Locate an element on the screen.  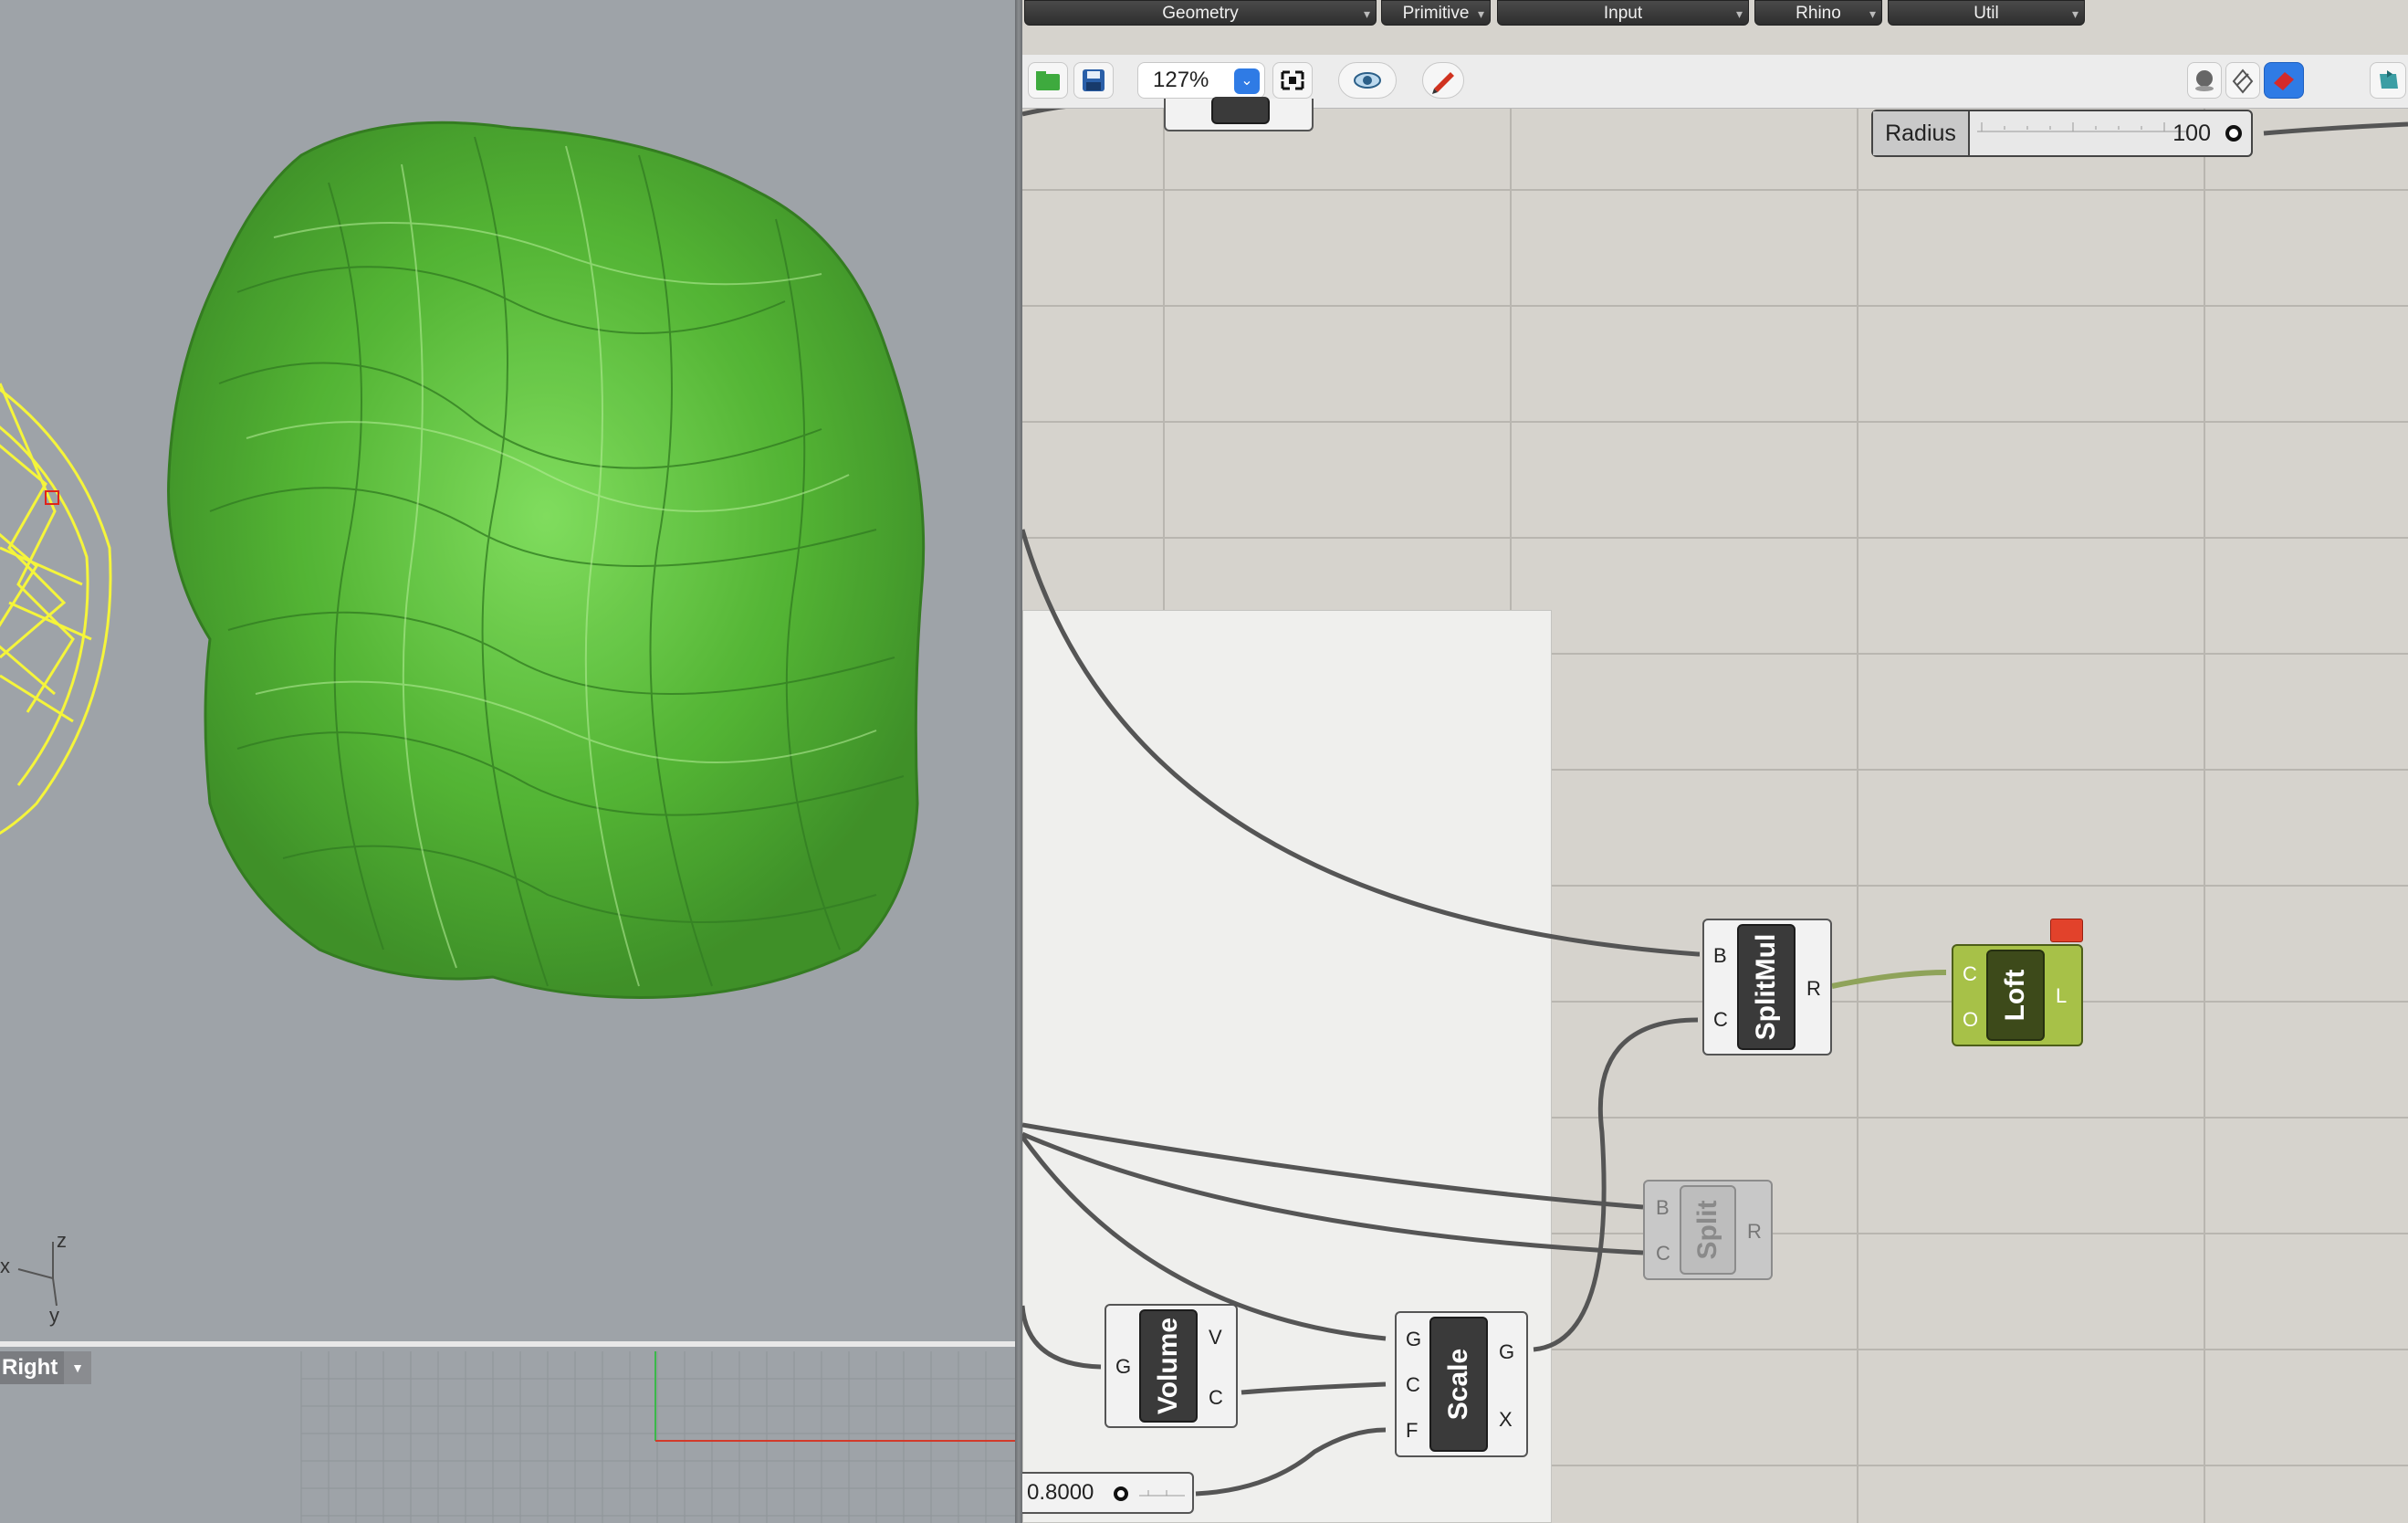
scale-component: G C F G X Scale is located at coordinates (1461, 1384).